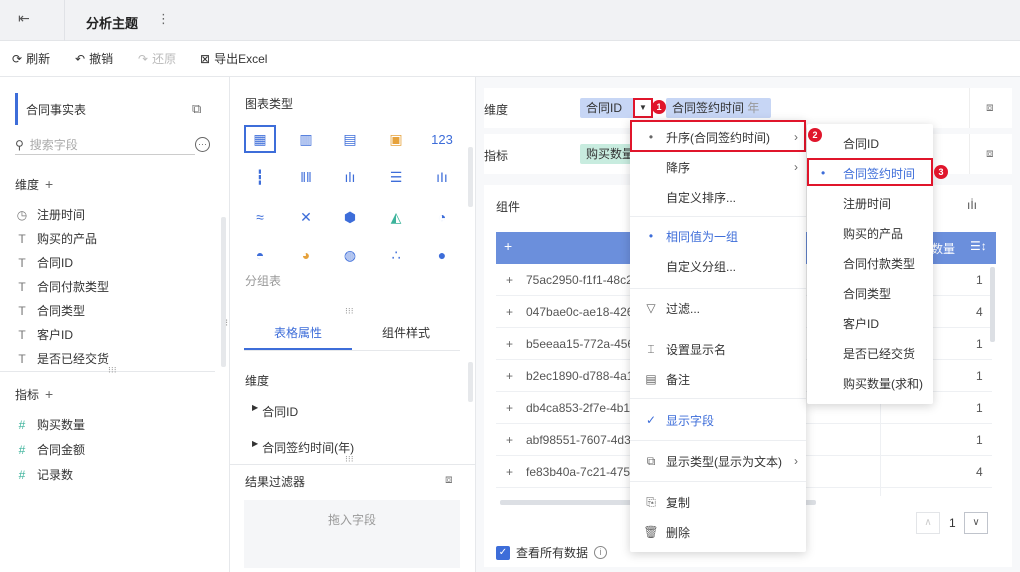 The image size is (1020, 572). Describe the element at coordinates (718, 379) in the screenshot. I see `menu-item: ▤ 备注` at that location.